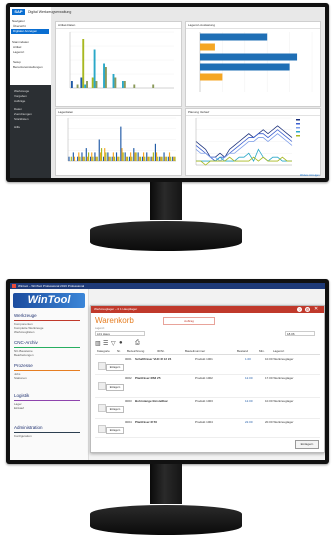 Image resolution: width=332 pixels, height=550 pixels. What do you see at coordinates (23, 365) in the screenshot?
I see `section-process: Prozesse` at bounding box center [23, 365].